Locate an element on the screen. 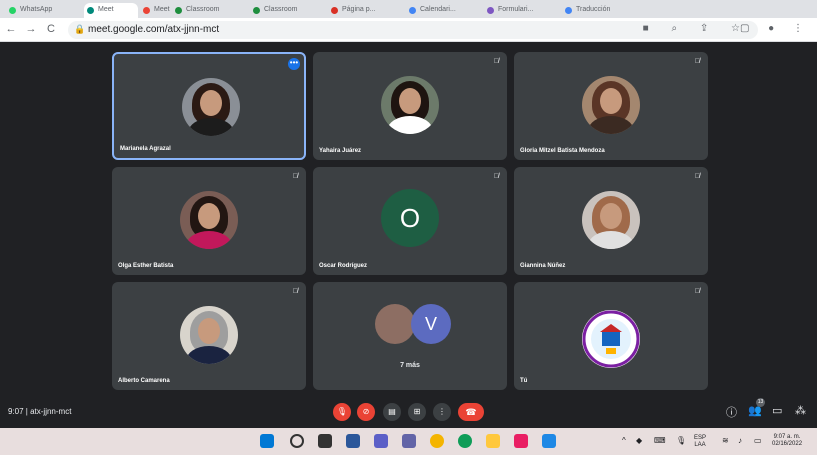 The height and width of the screenshot is (455, 817). participant-tile: ••• Marianela Agrazal is located at coordinates (209, 106).